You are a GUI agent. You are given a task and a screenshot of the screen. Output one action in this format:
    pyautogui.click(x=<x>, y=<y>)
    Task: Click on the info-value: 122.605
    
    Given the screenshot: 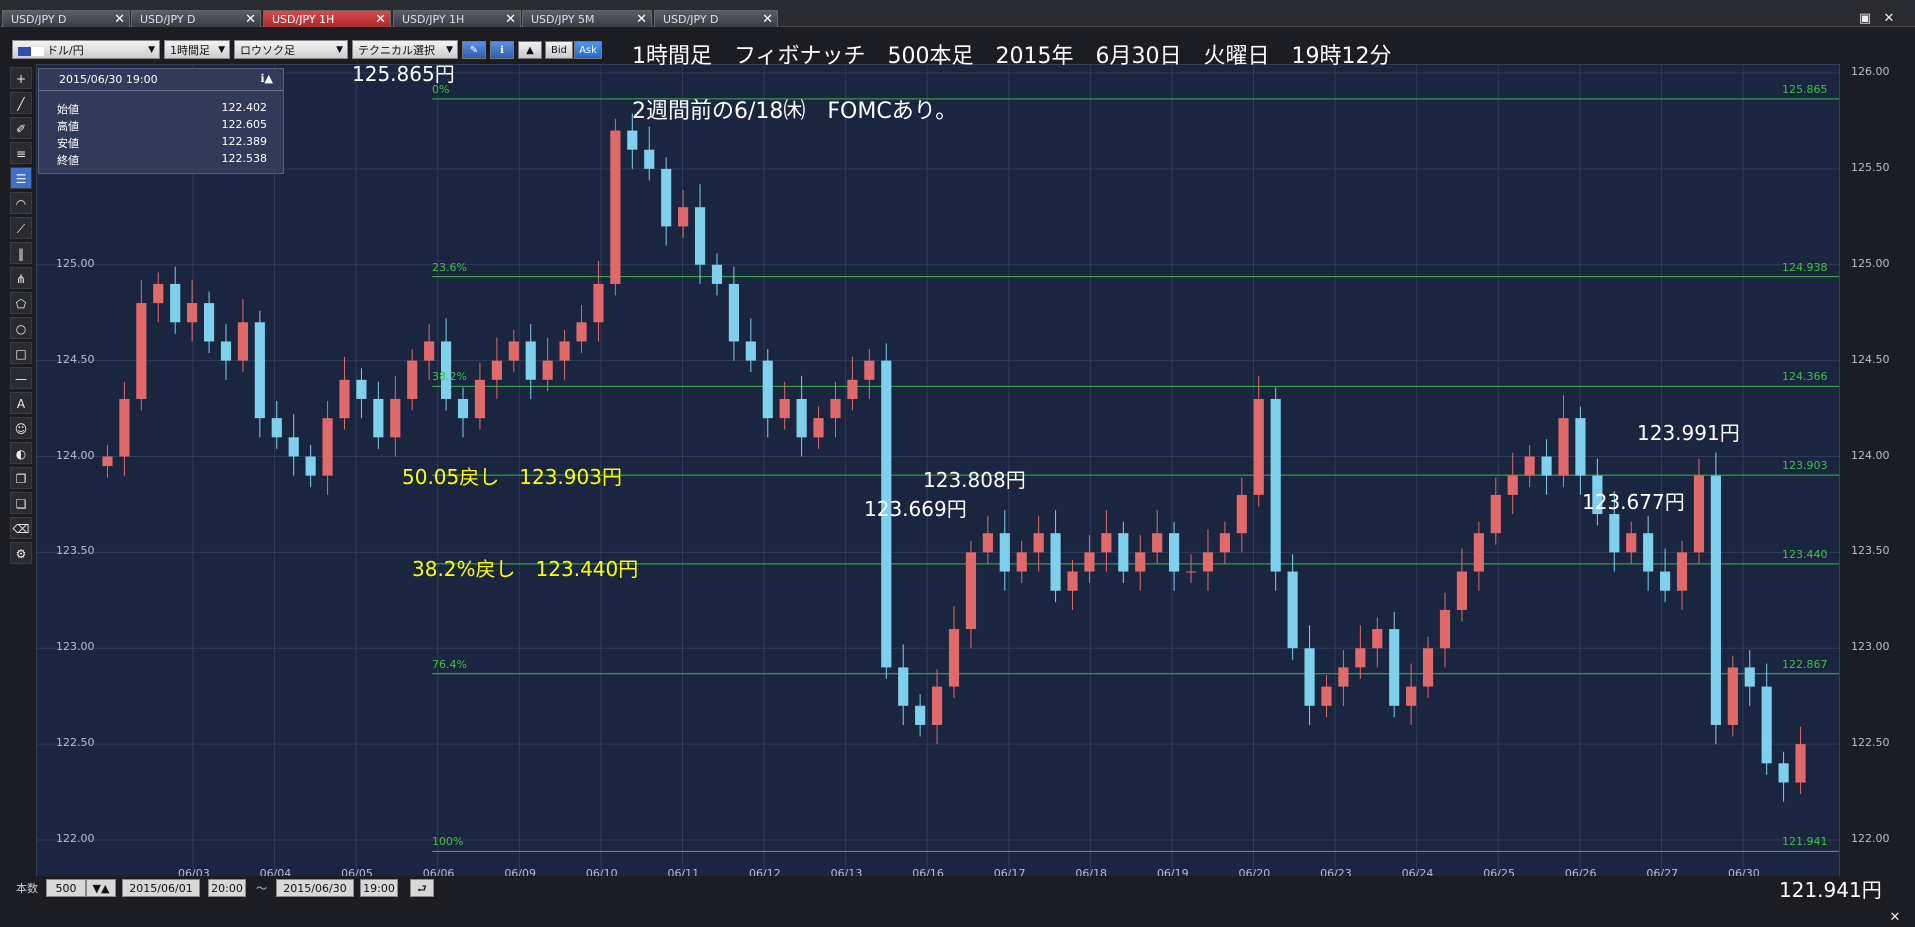 What is the action you would take?
    pyautogui.click(x=244, y=124)
    